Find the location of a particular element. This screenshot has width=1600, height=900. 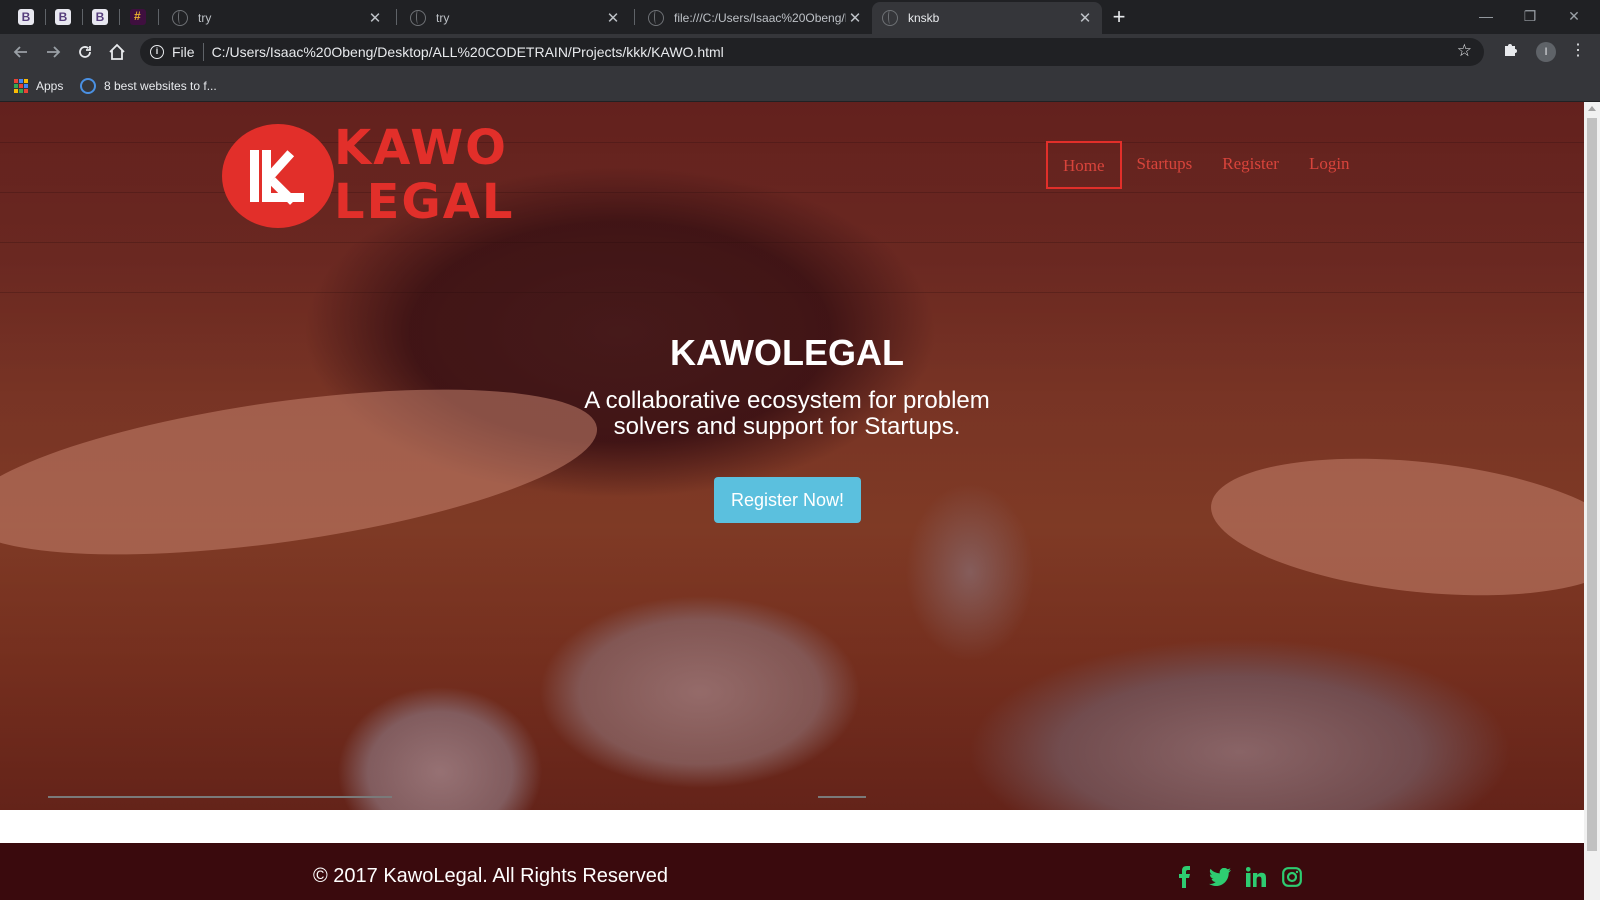

profile-avatar: I is located at coordinates (1546, 52).